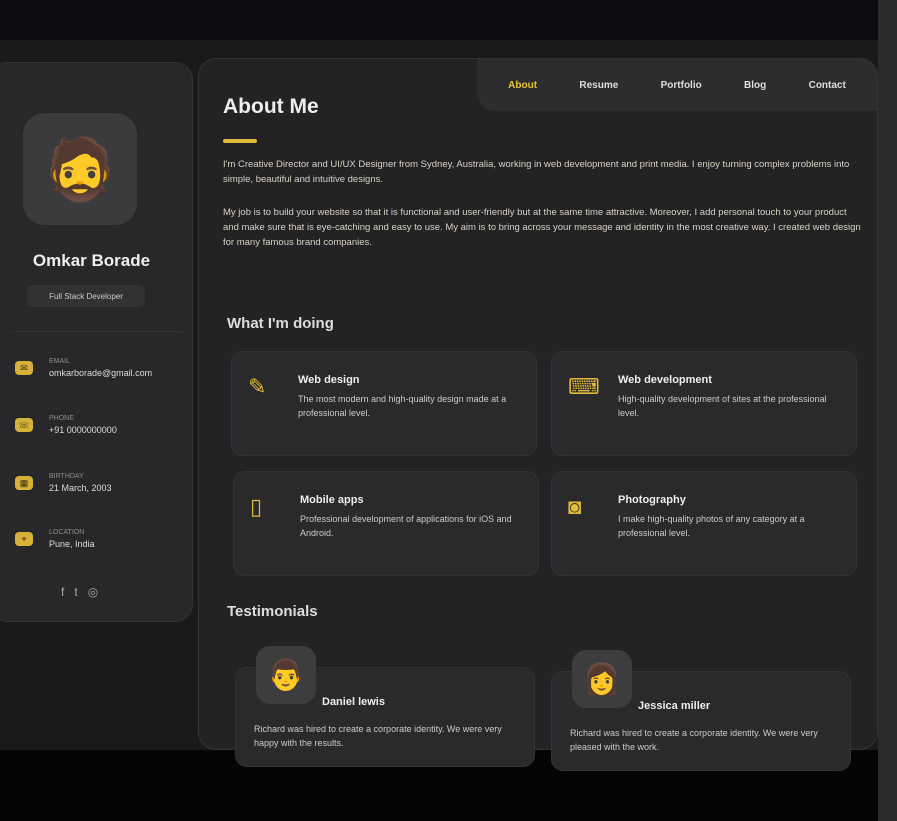 Image resolution: width=897 pixels, height=821 pixels. Describe the element at coordinates (280, 323) in the screenshot. I see `services-heading: What I'm doing` at that location.